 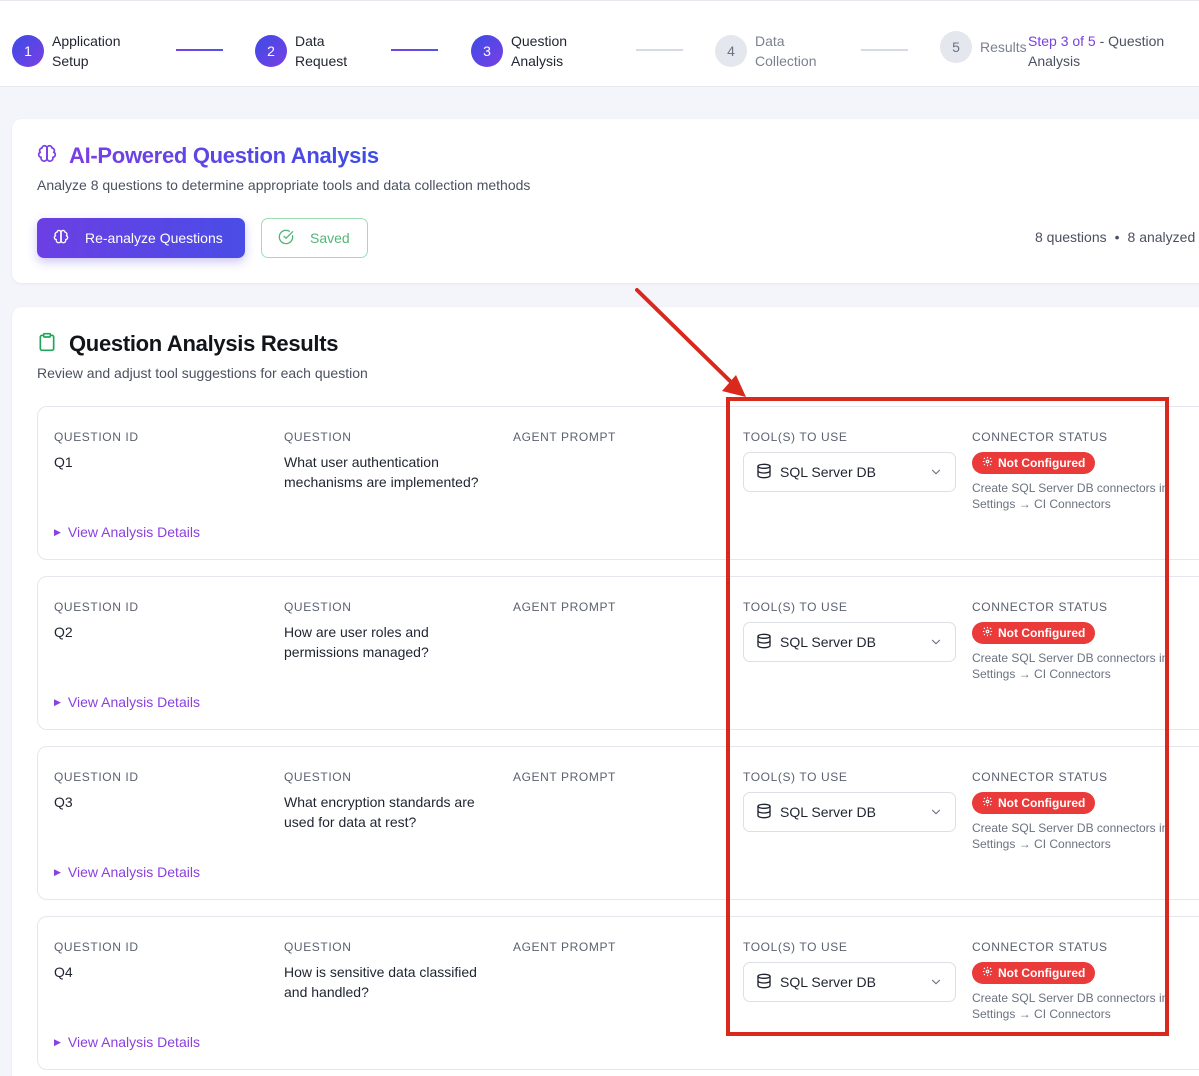 I want to click on step-label: Request, so click(x=321, y=61).